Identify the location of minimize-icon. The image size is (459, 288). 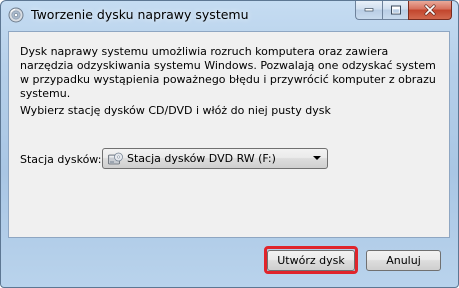
(369, 10).